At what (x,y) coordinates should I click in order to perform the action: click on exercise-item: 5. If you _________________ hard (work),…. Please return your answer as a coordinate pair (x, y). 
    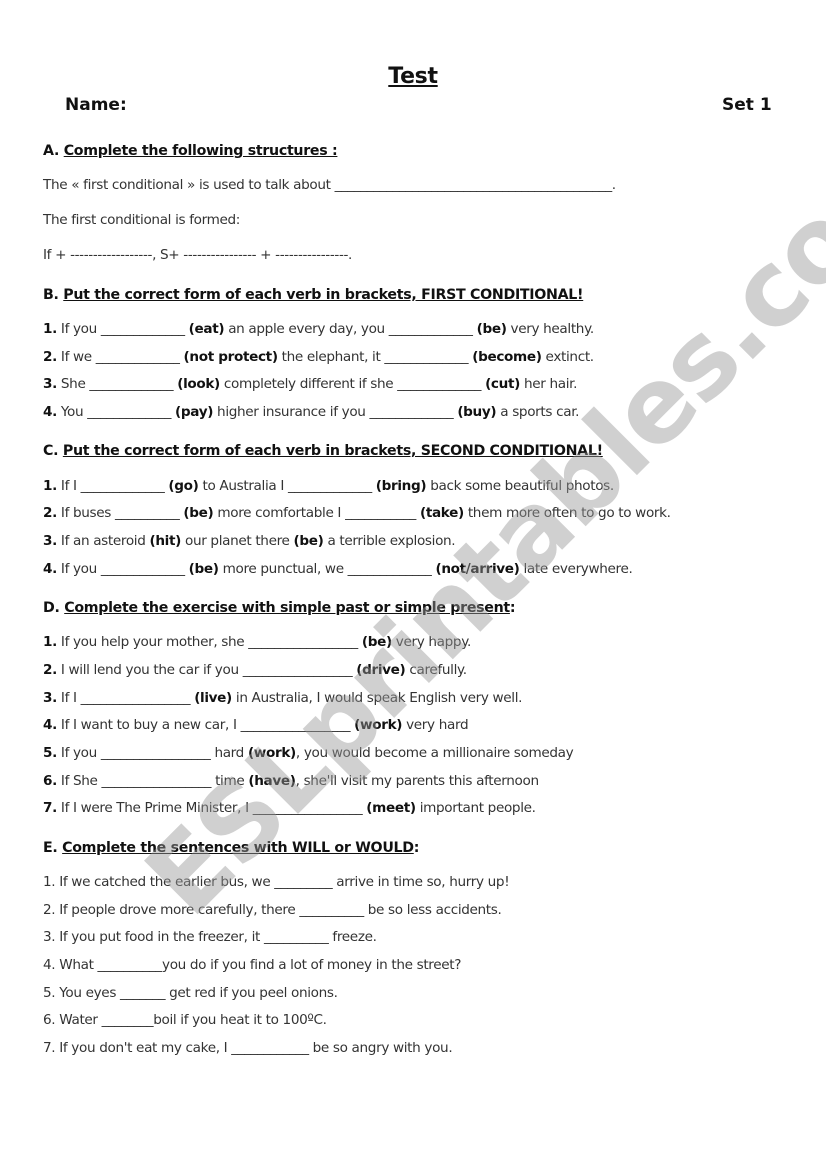
    Looking at the image, I should click on (308, 753).